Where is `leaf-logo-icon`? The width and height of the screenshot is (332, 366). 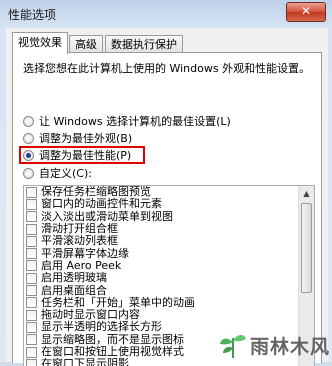 leaf-logo-icon is located at coordinates (232, 346).